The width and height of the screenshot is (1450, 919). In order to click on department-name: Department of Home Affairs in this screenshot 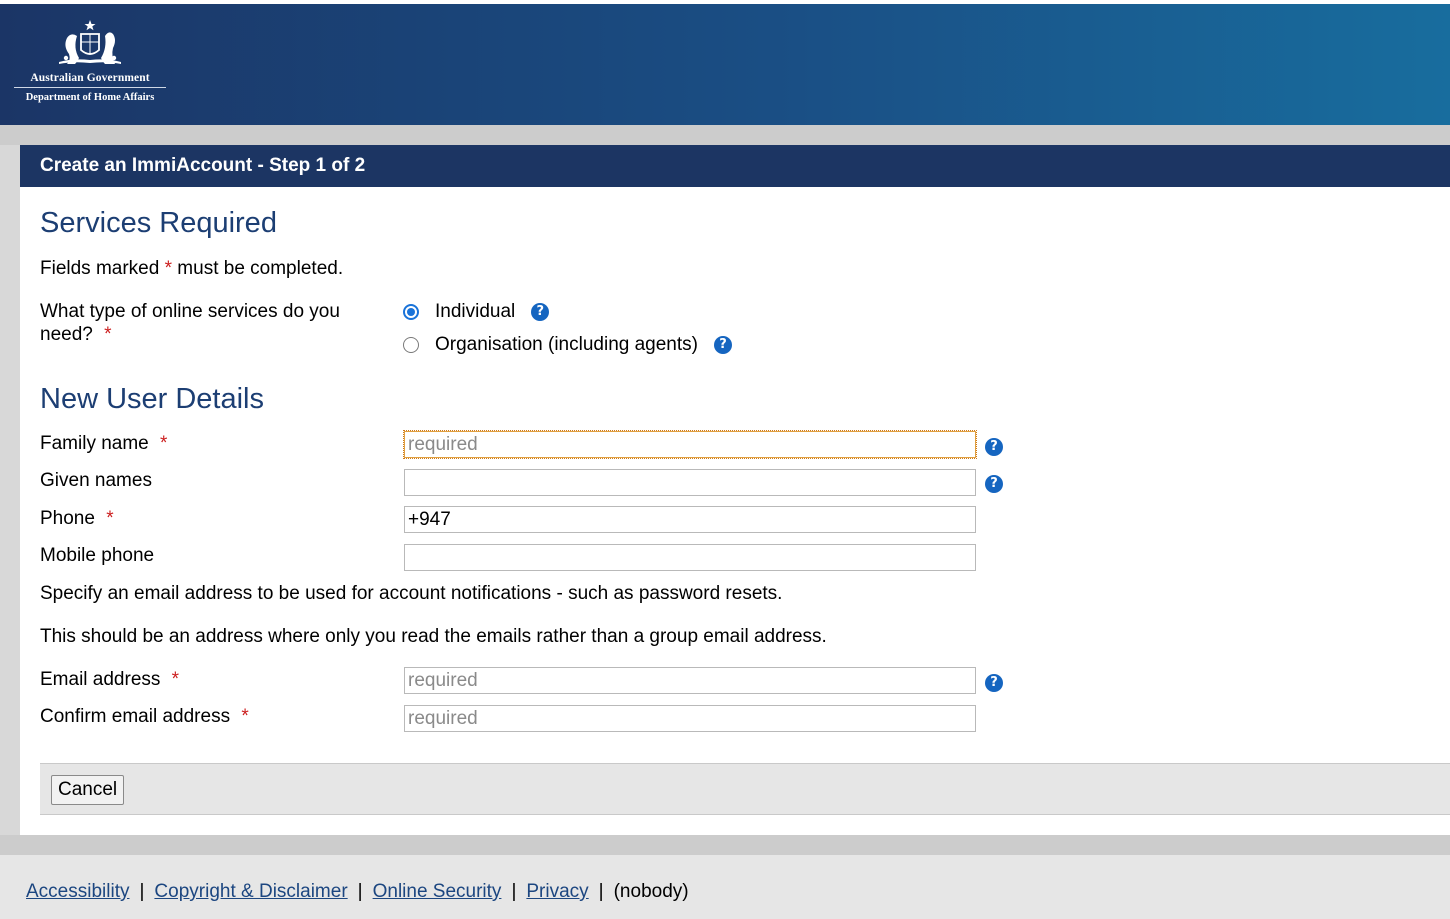, I will do `click(90, 97)`.